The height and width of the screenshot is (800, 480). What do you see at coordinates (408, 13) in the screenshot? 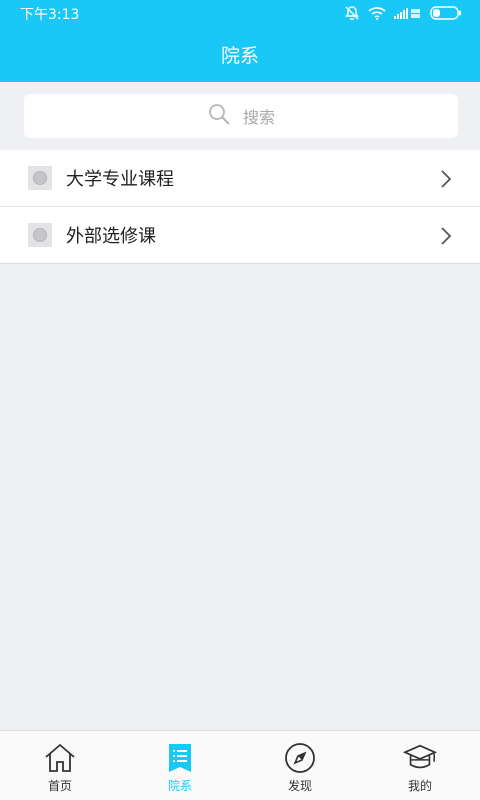
I see `signal-icon` at bounding box center [408, 13].